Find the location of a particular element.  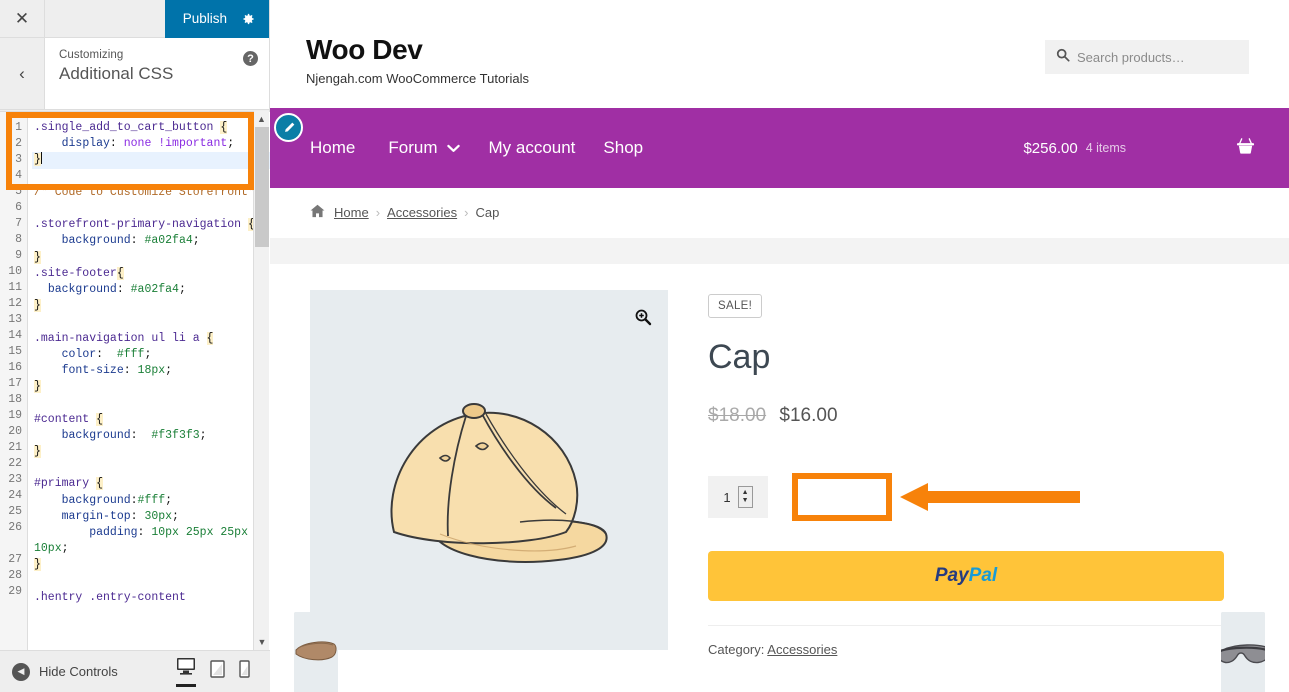

editor-line: font-size: 18px; is located at coordinates (151, 371).